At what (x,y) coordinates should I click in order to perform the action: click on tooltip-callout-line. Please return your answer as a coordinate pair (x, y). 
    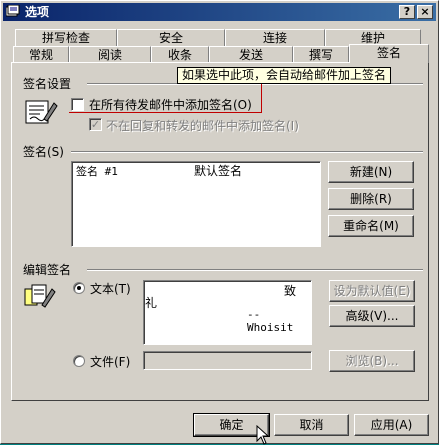
    Looking at the image, I should click on (220, 98).